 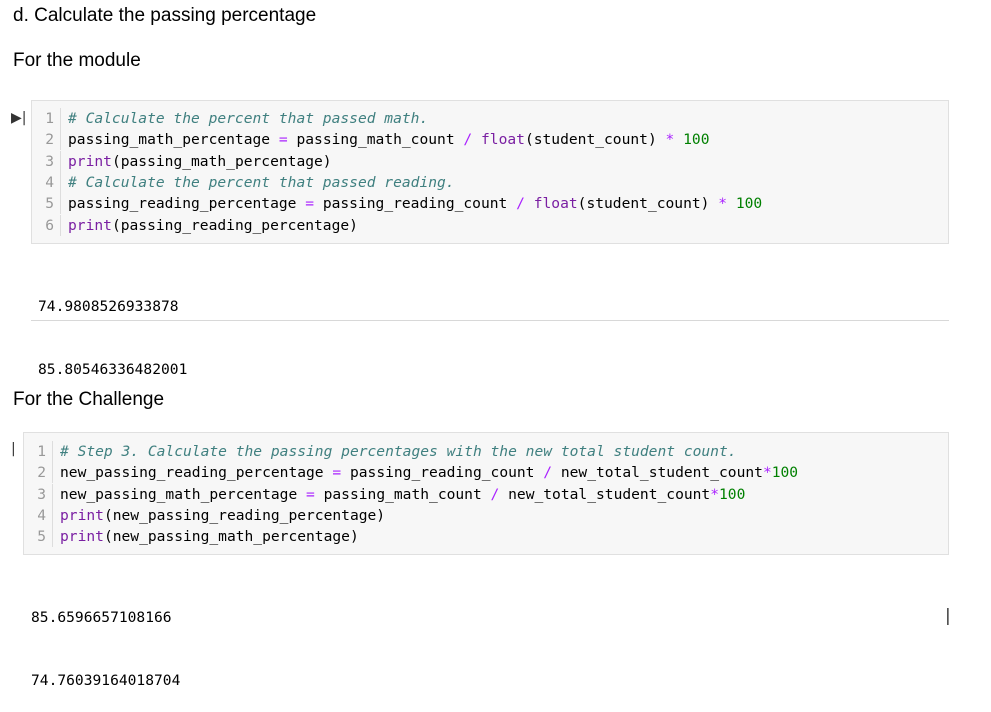 I want to click on code-token: (new_passing_math_percentage), so click(x=231, y=537).